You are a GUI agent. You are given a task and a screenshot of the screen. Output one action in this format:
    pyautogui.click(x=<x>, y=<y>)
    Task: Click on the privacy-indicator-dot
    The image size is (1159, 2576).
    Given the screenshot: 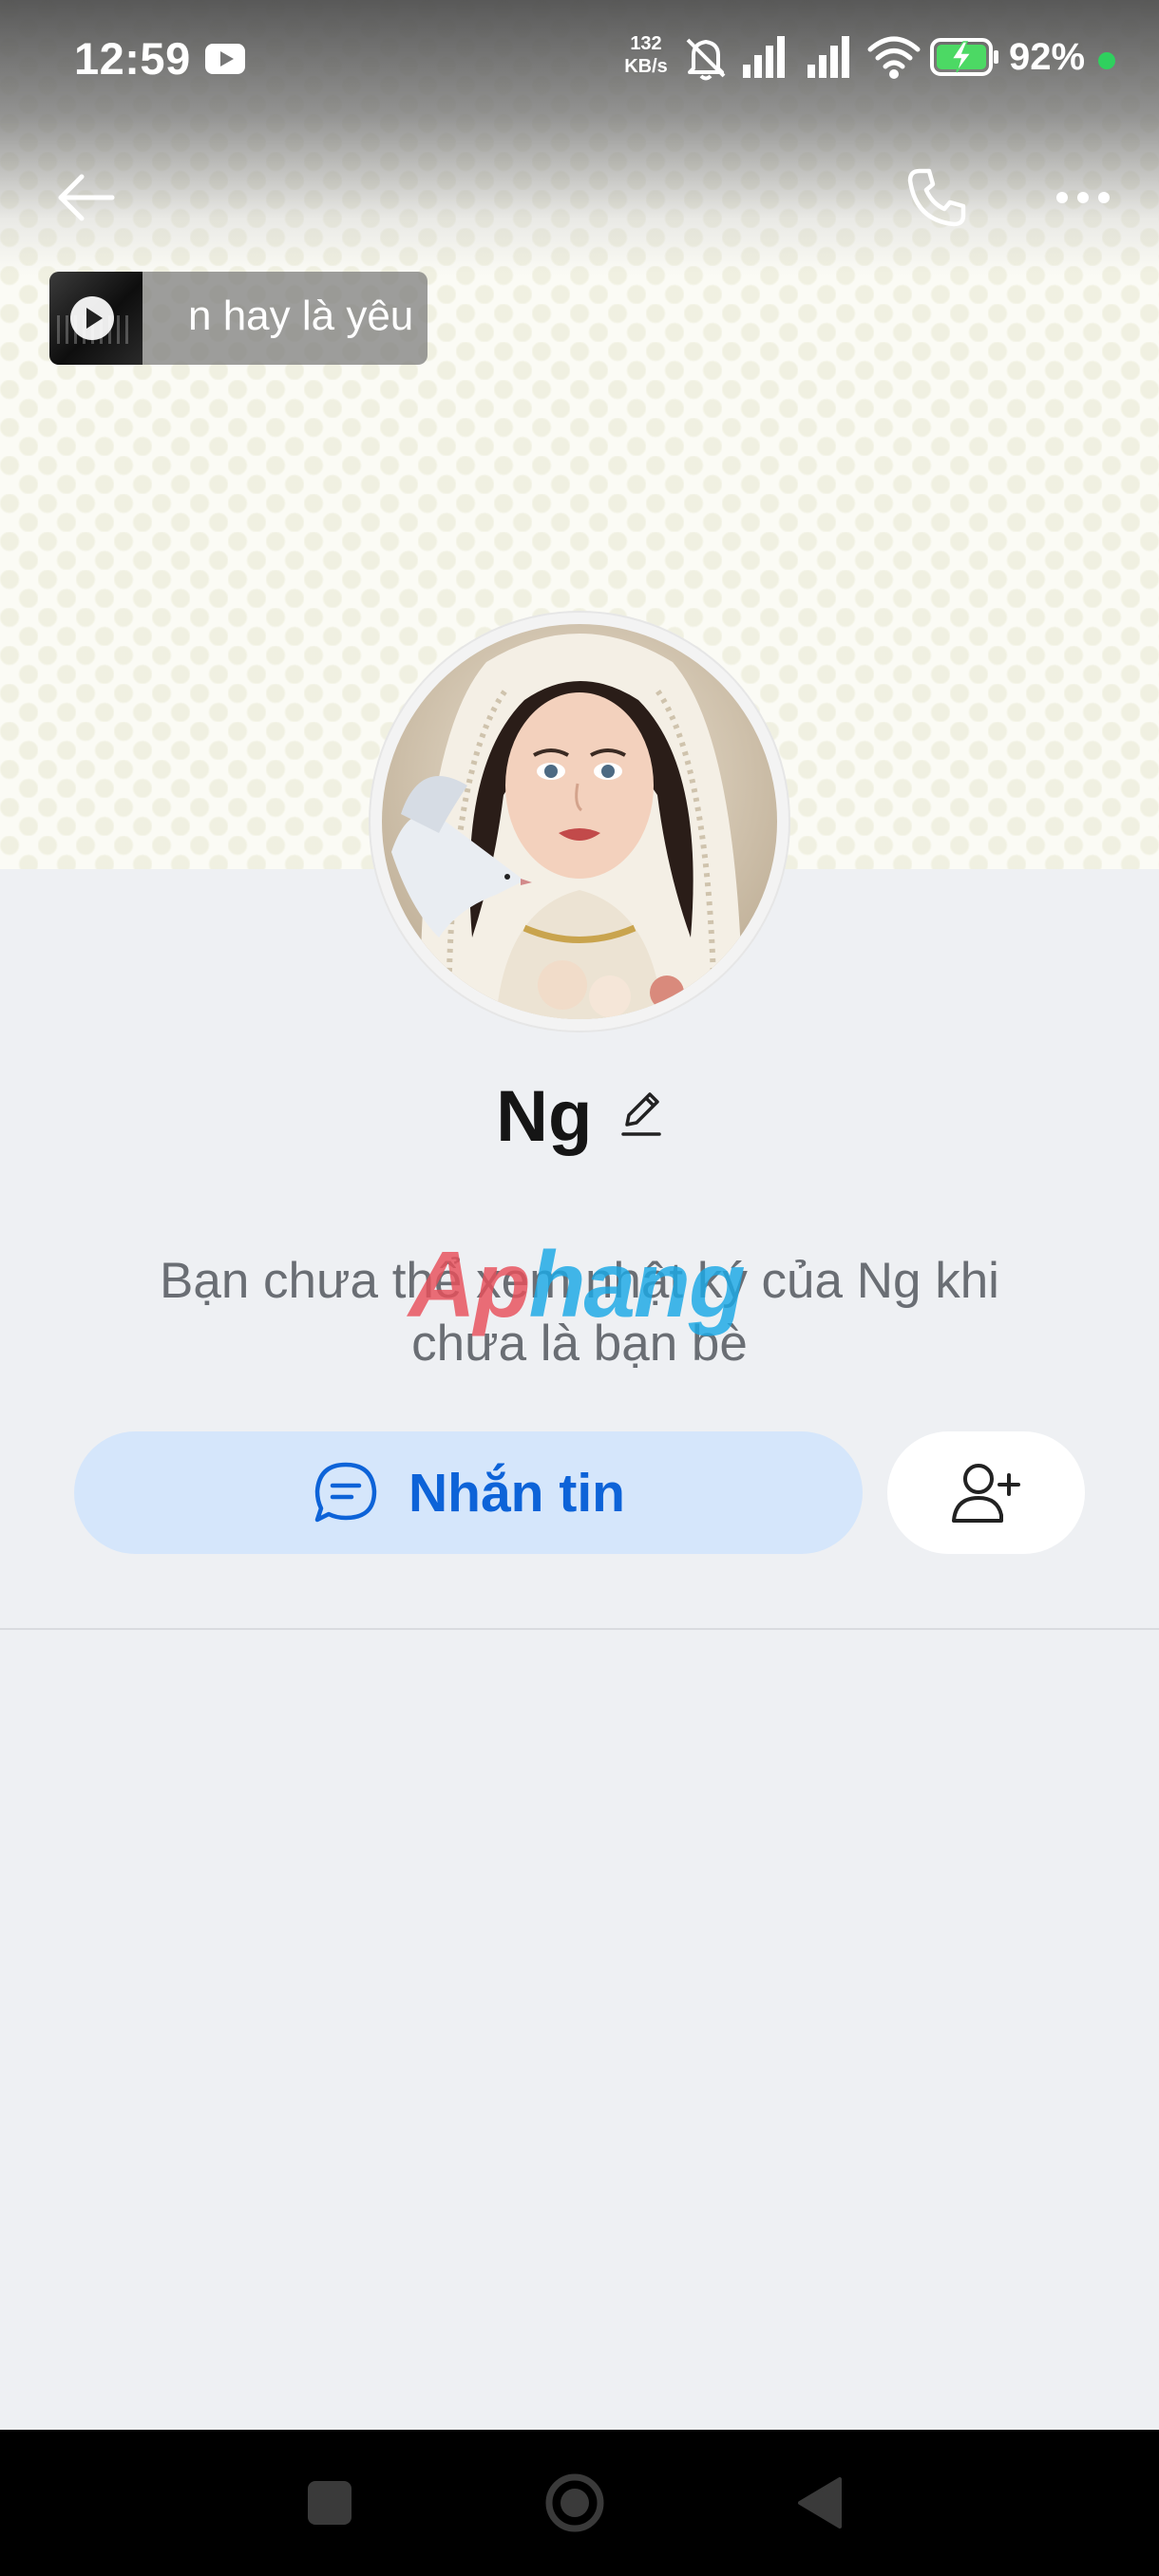 What is the action you would take?
    pyautogui.click(x=1106, y=60)
    